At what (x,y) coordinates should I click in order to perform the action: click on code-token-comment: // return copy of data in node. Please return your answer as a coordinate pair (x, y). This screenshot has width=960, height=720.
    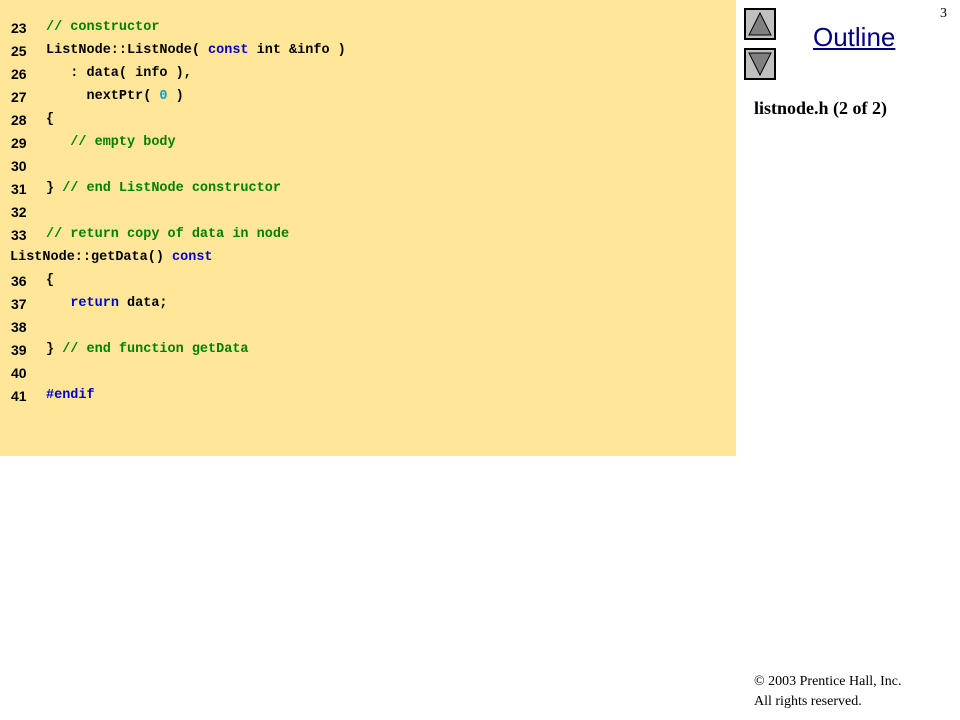
    Looking at the image, I should click on (168, 234).